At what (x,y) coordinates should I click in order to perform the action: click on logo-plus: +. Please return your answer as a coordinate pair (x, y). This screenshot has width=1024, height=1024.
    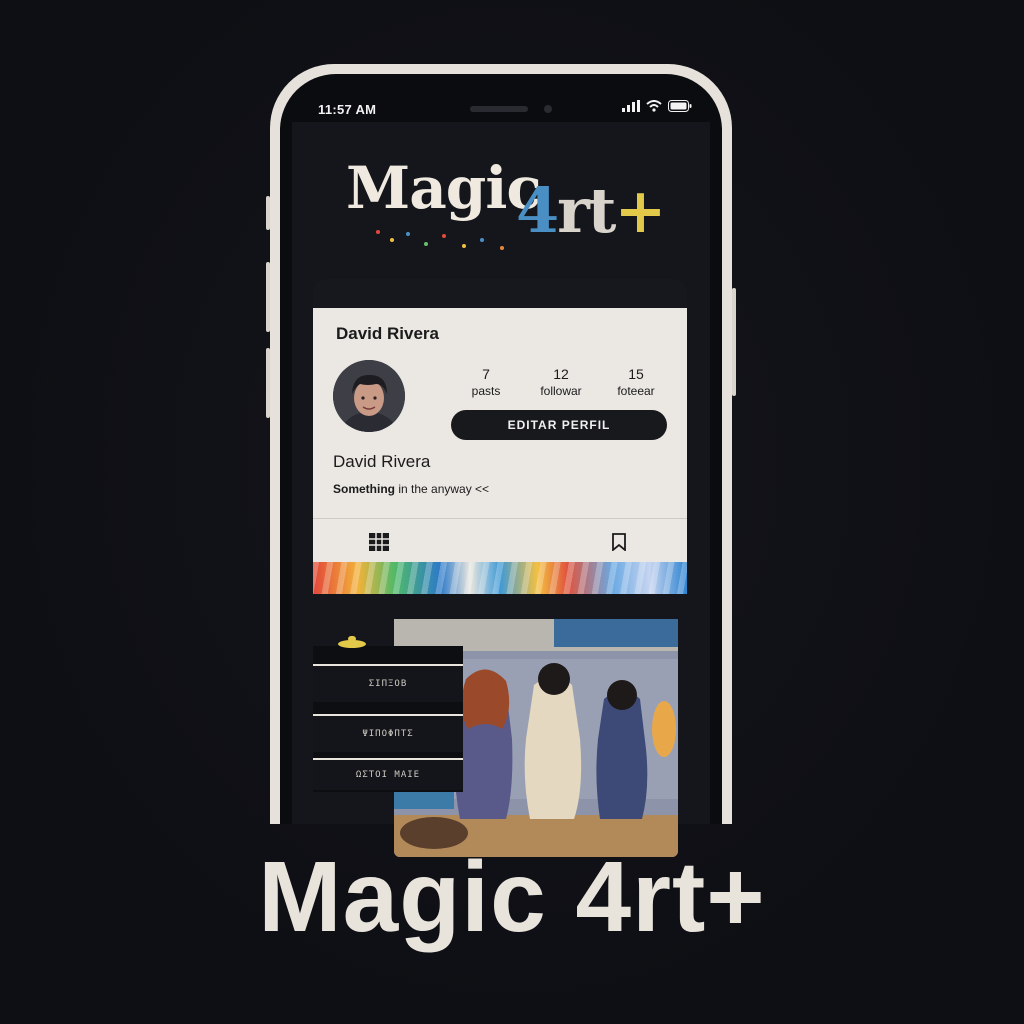
    Looking at the image, I should click on (640, 210).